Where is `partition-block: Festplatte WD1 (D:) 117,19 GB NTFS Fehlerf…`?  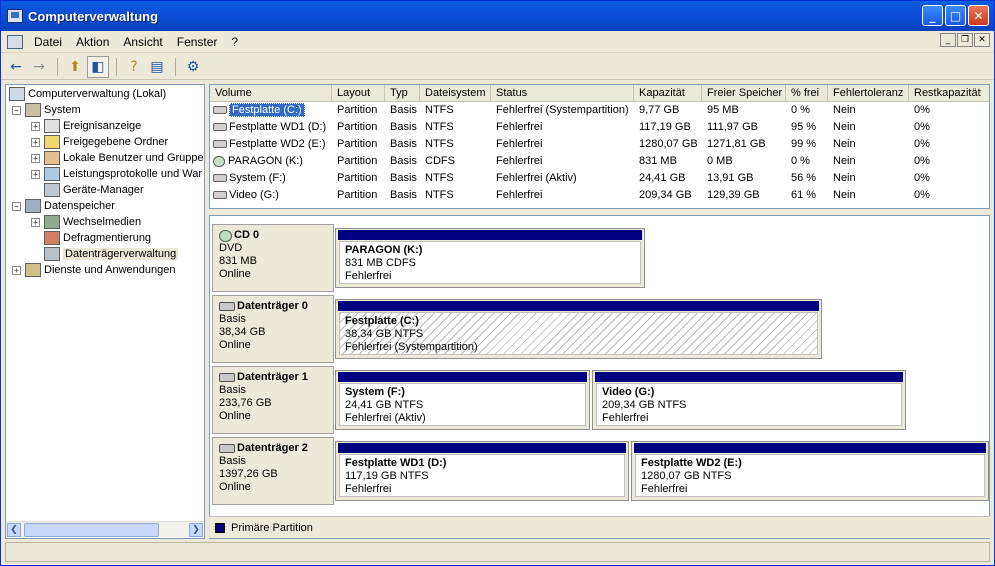
partition-block: Festplatte WD1 (D:) 117,19 GB NTFS Fehlerf… is located at coordinates (482, 471).